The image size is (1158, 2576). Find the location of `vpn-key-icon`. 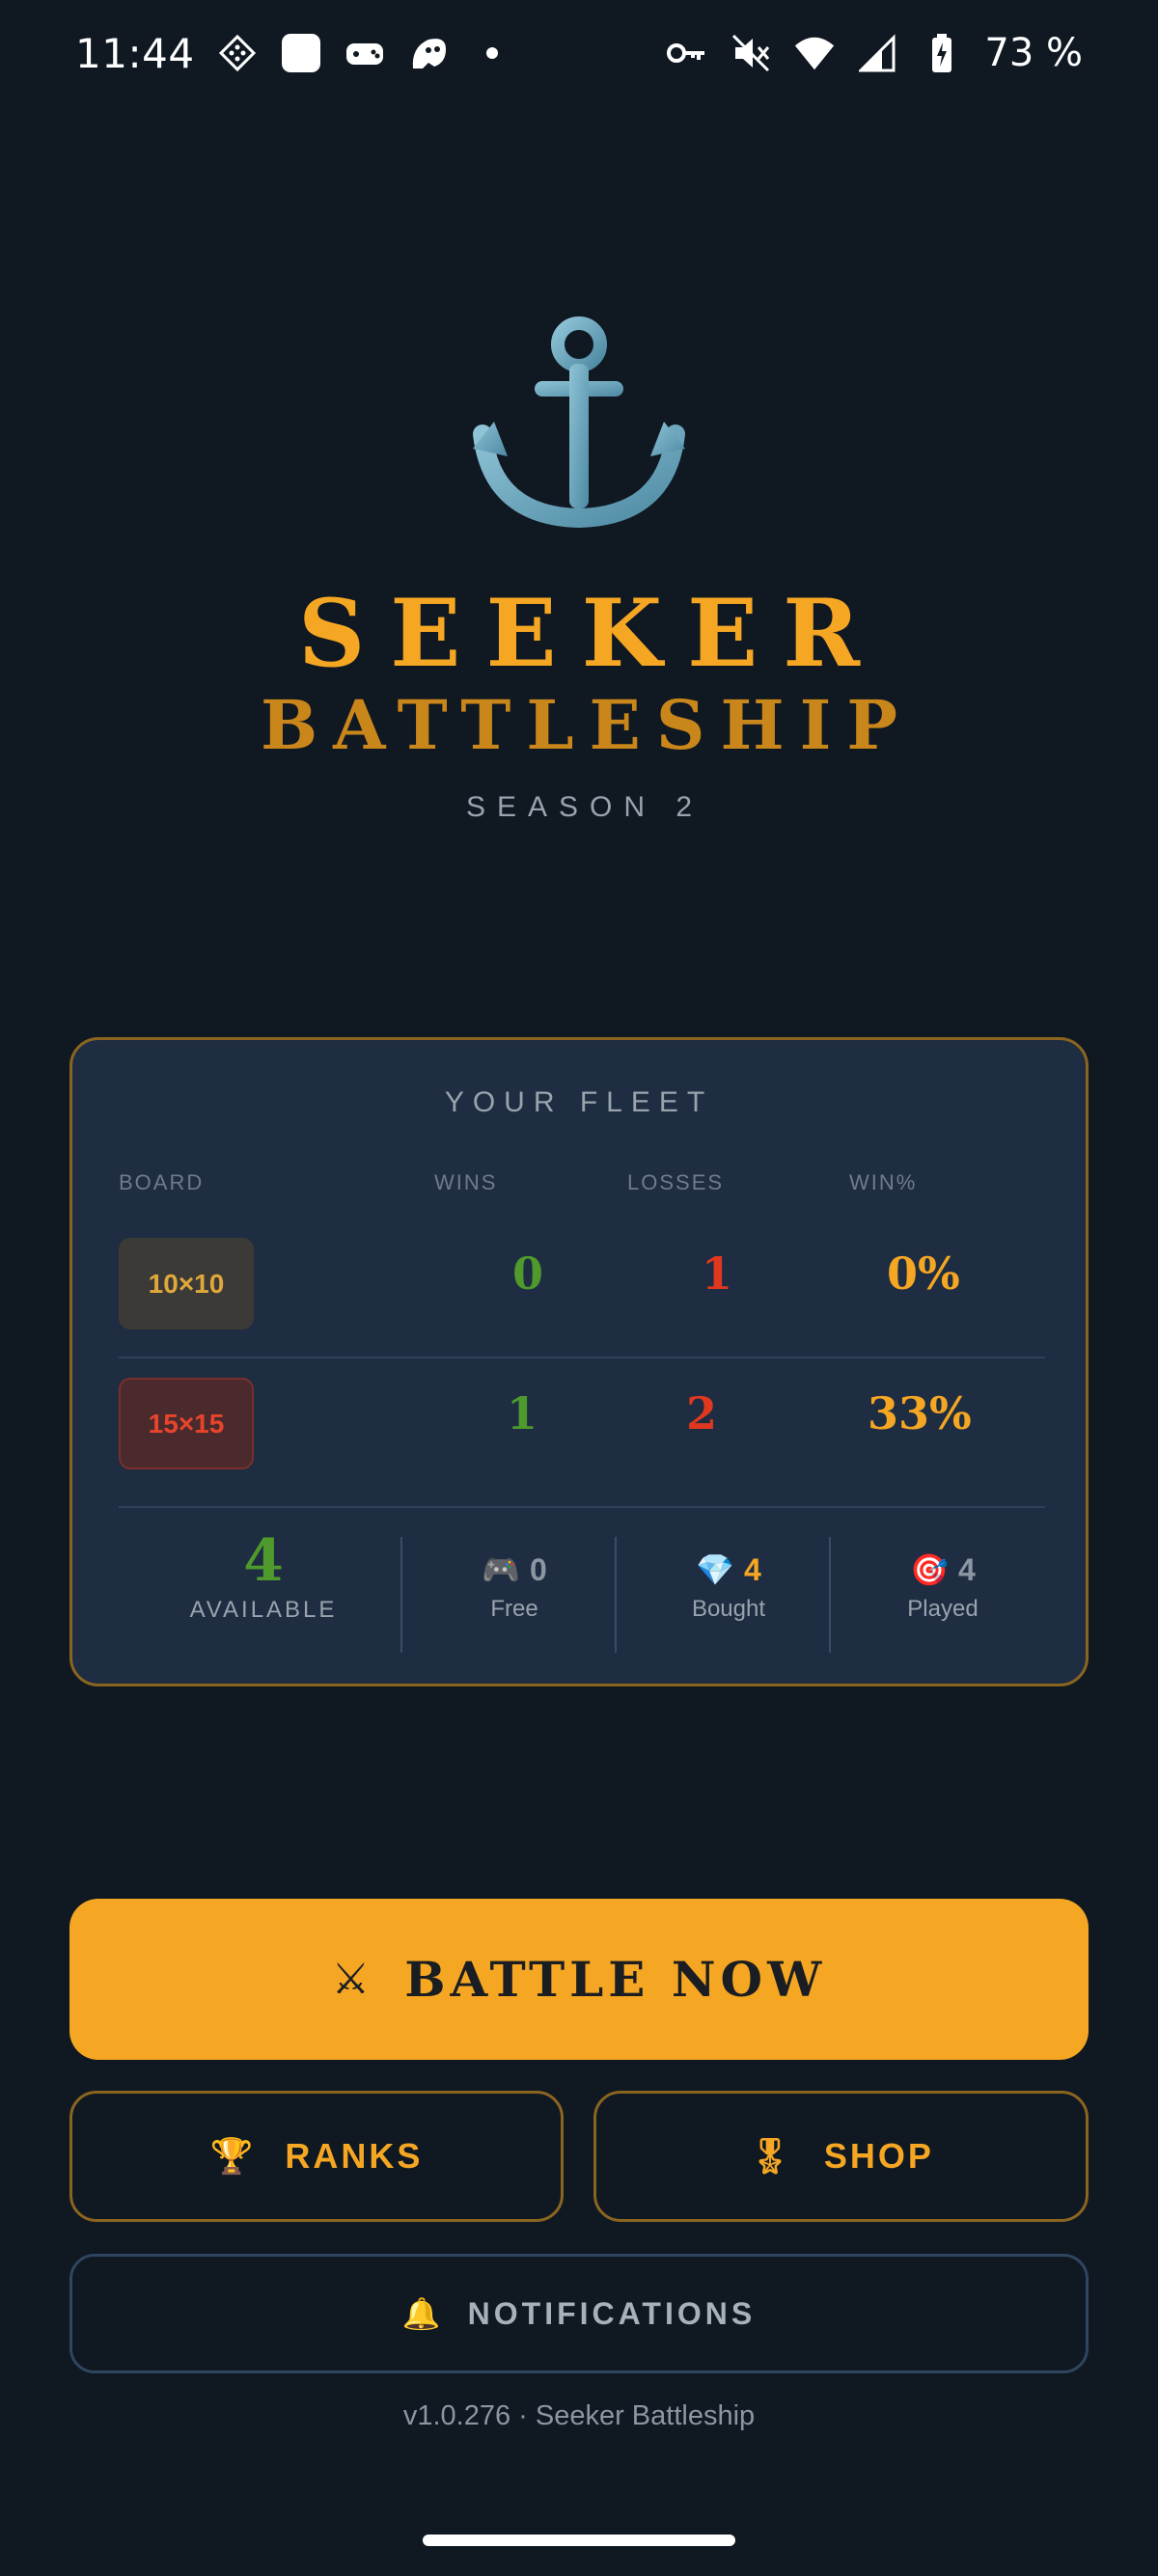

vpn-key-icon is located at coordinates (687, 53).